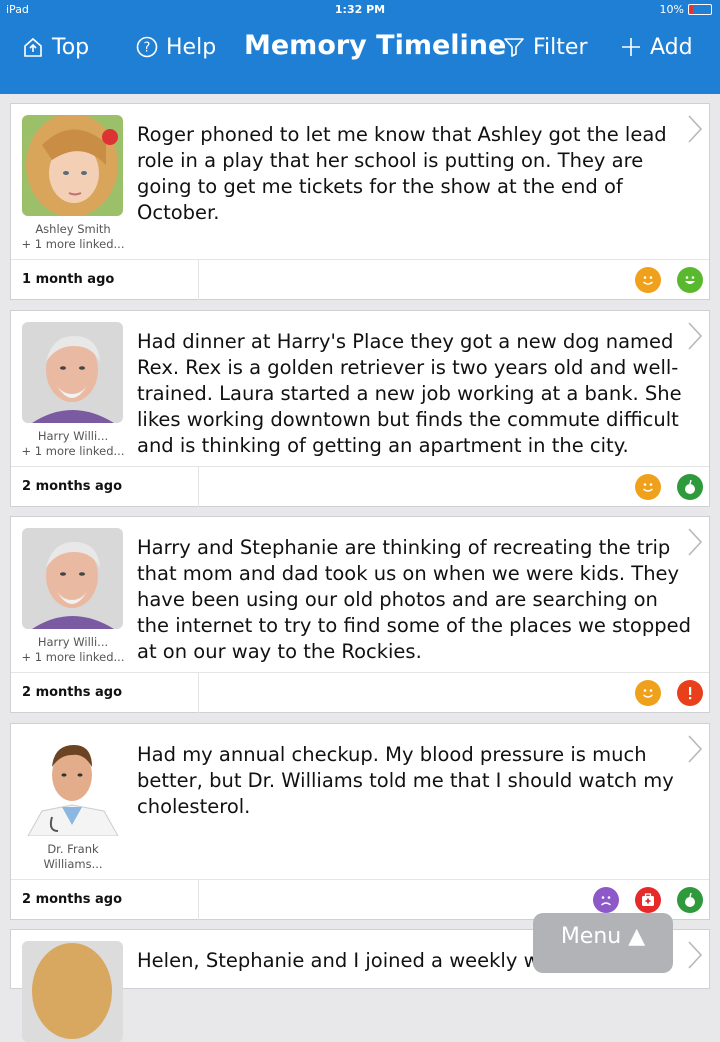 This screenshot has height=1042, width=720. I want to click on medkit-icon, so click(648, 900).